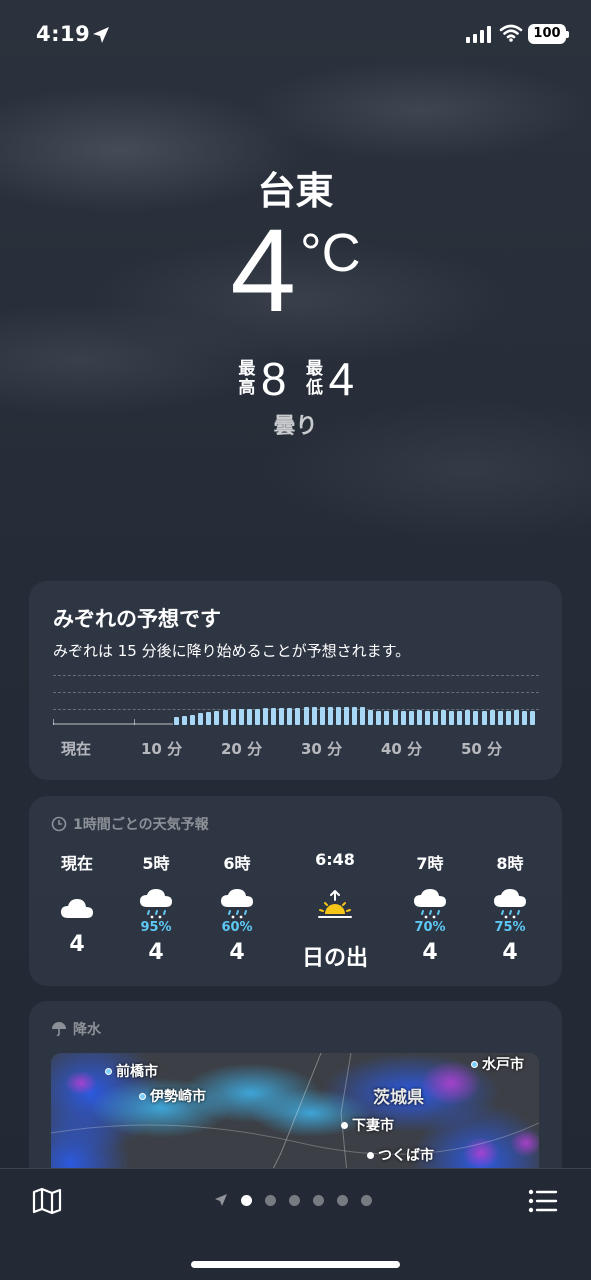  What do you see at coordinates (113, 724) in the screenshot?
I see `chart-baseline` at bounding box center [113, 724].